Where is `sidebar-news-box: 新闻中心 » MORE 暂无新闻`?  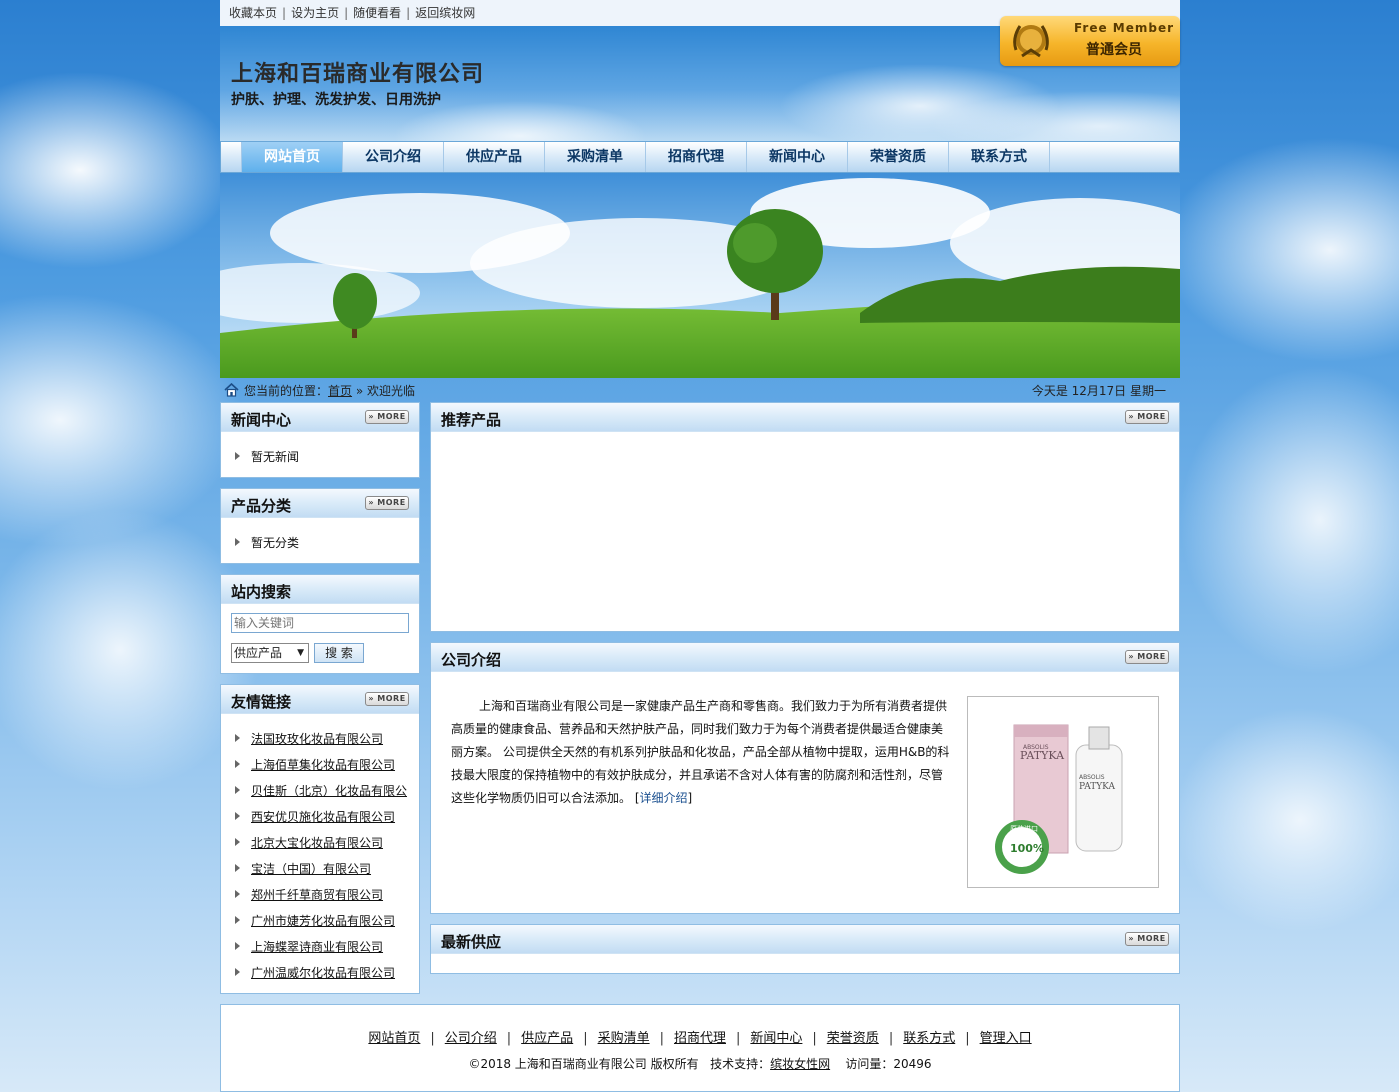 sidebar-news-box: 新闻中心 » MORE 暂无新闻 is located at coordinates (320, 440).